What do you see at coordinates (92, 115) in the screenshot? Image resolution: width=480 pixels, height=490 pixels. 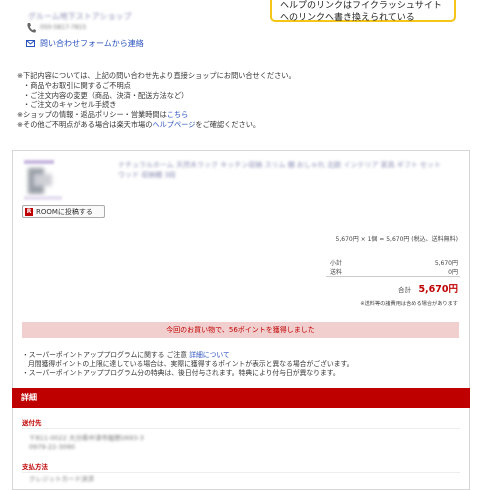 I see `notes-text: ※ショップの情報・返品ポリシー・営業時間は` at bounding box center [92, 115].